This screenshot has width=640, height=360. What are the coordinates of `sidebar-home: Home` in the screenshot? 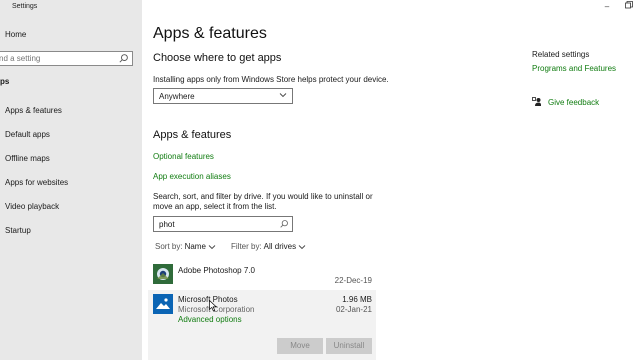 It's located at (15, 34).